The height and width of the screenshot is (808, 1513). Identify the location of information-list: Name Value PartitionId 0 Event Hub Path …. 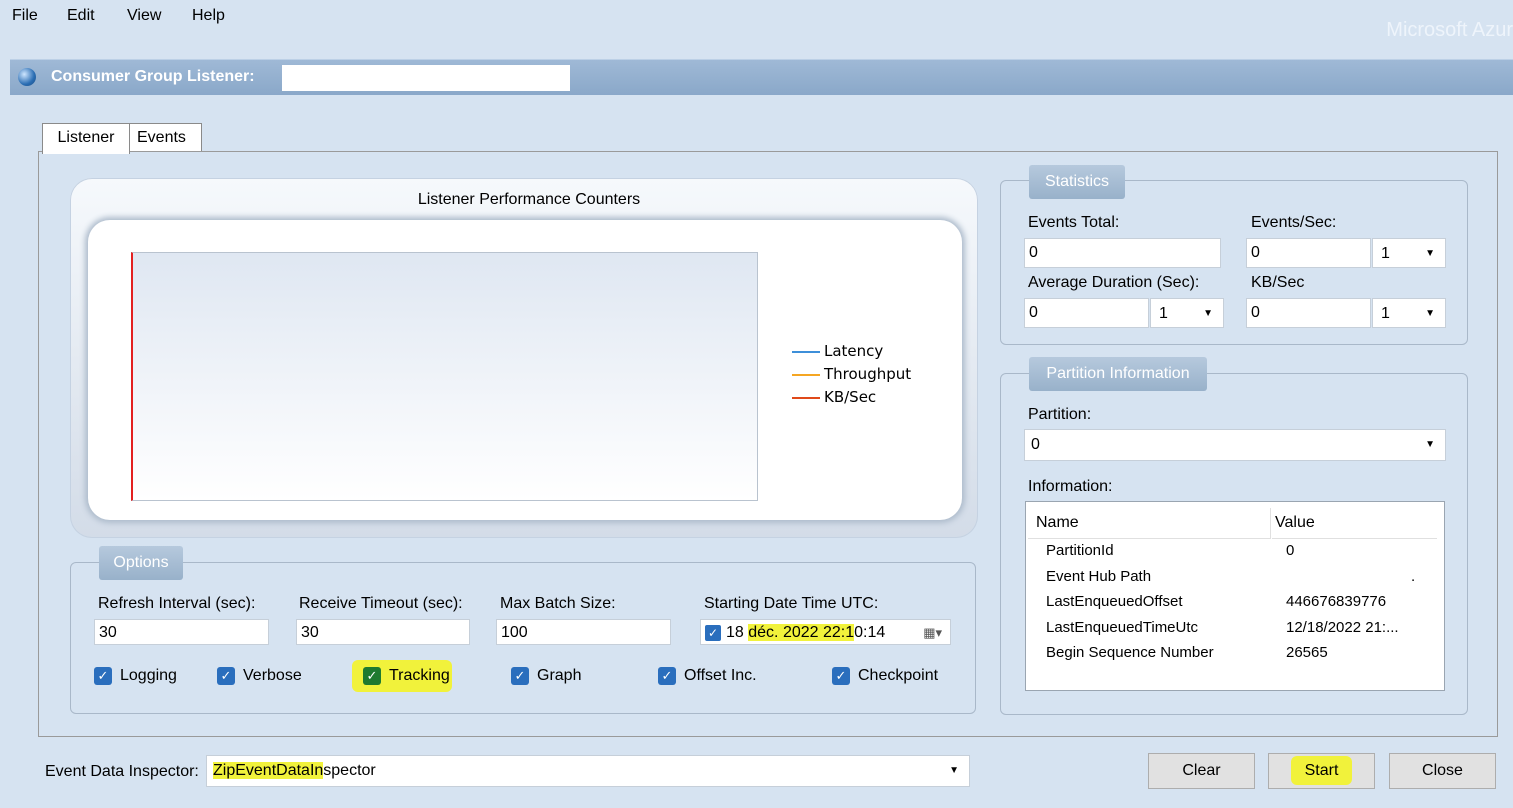
(1235, 596).